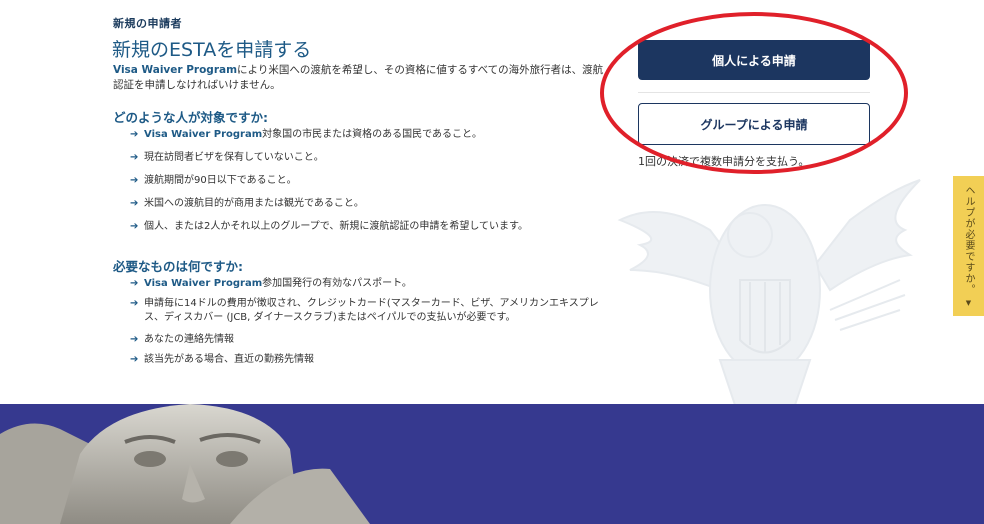 The image size is (984, 524). I want to click on list-item: ➔ 個人、または2人かそれ以上のグループで、新規に渡航認証の申請を希望しています。, so click(370, 227).